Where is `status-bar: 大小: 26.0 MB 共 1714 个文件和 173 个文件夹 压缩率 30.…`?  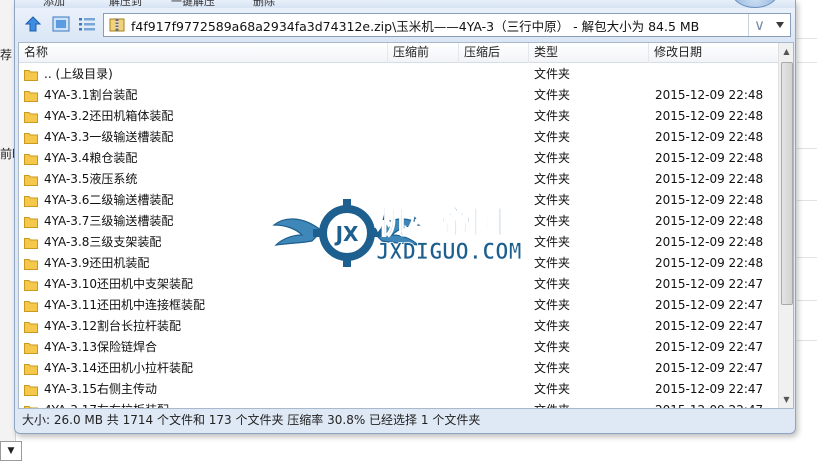
status-bar: 大小: 26.0 MB 共 1714 个文件和 173 个文件夹 压缩率 30.… is located at coordinates (251, 420).